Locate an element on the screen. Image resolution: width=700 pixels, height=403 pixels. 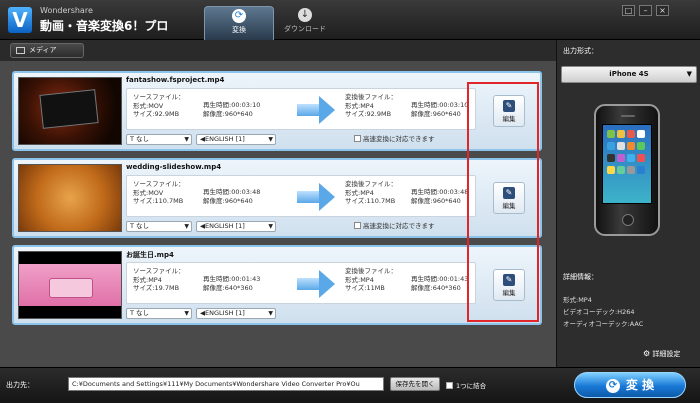
source-resolution: 解像度:640*360 is located at coordinates (228, 287).